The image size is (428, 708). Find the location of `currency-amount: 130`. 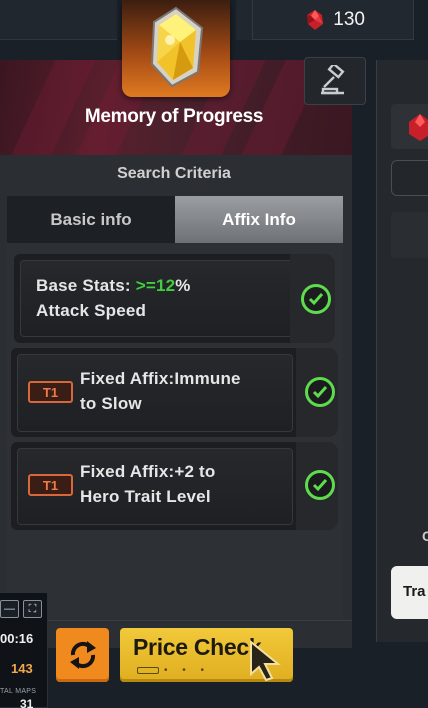

currency-amount: 130 is located at coordinates (349, 19).